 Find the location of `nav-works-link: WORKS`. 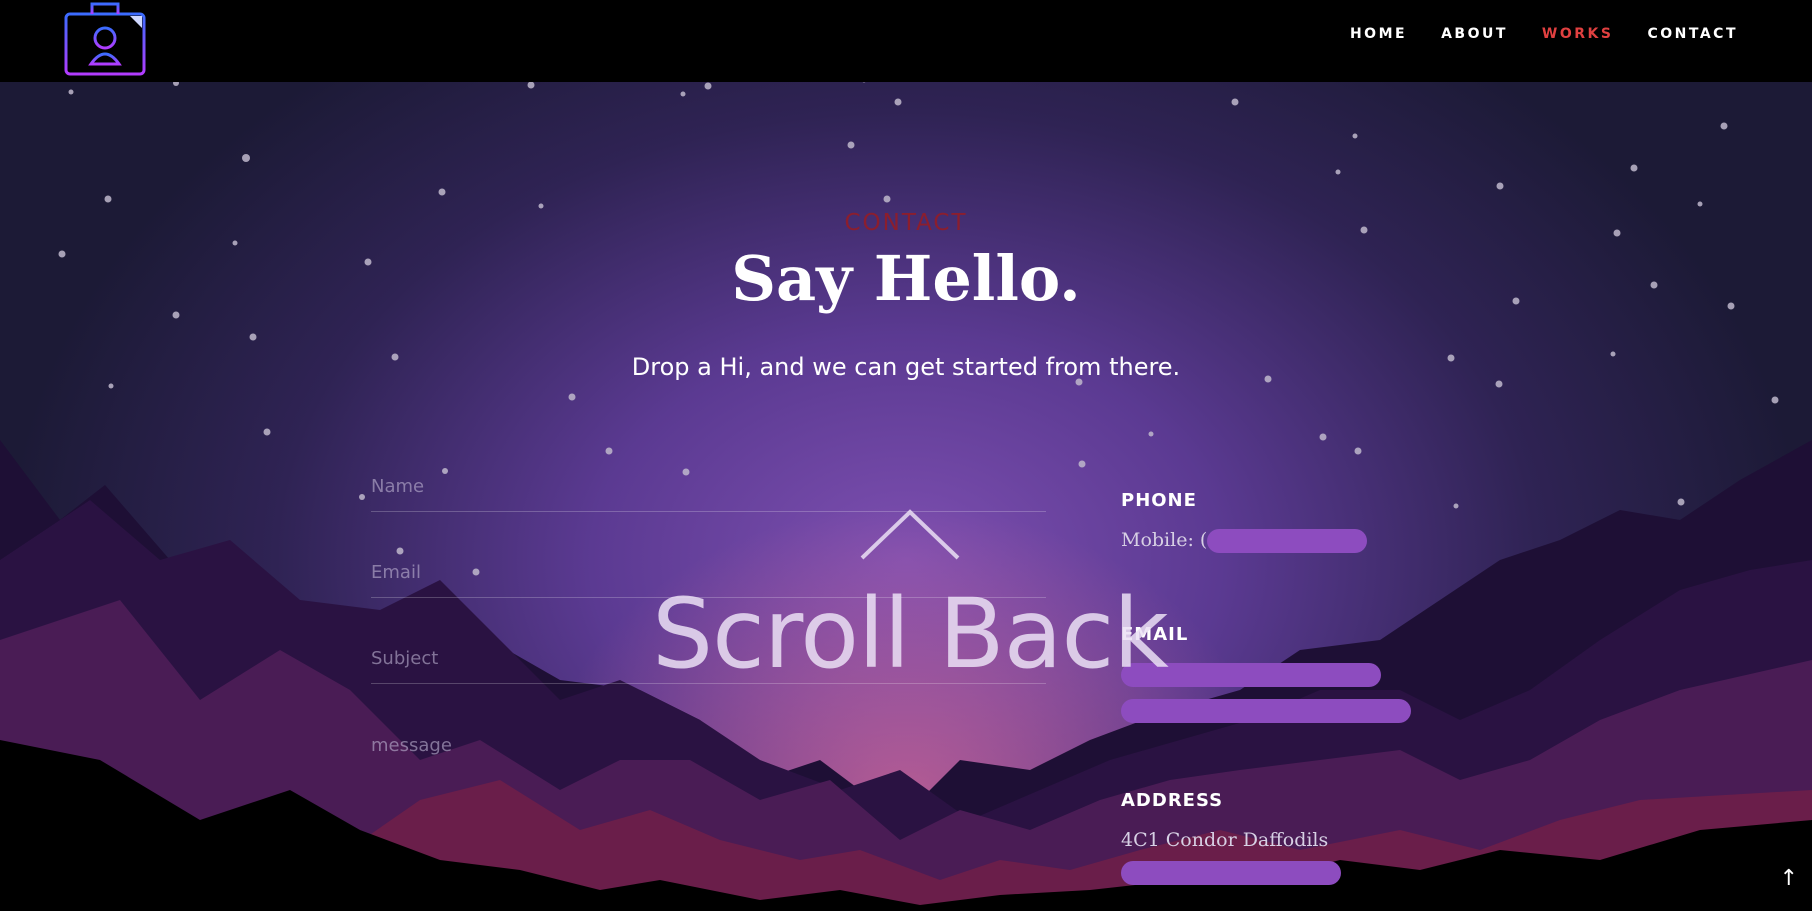

nav-works-link: WORKS is located at coordinates (1578, 34).